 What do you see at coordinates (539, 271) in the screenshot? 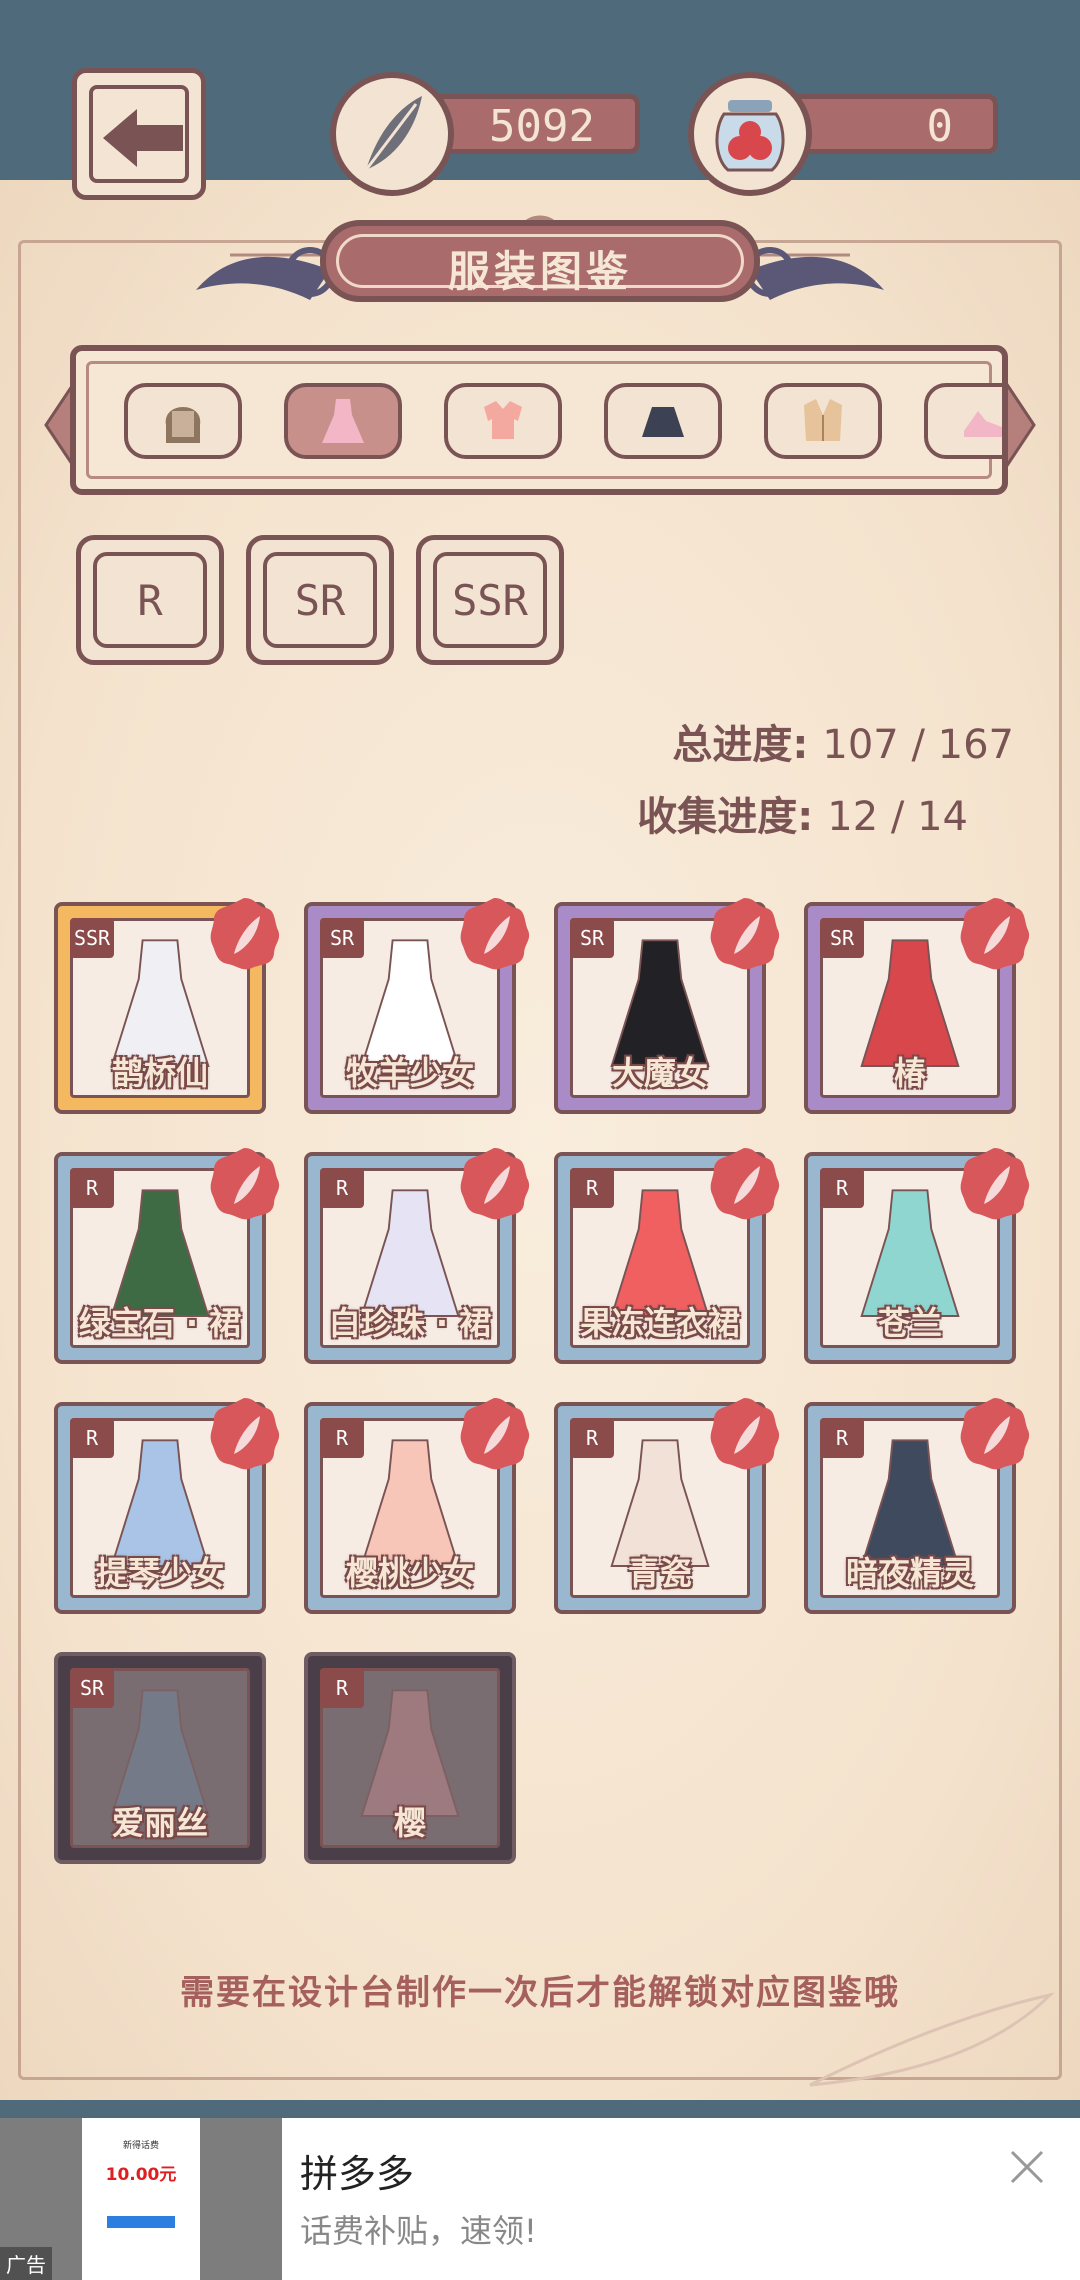
I see `page-title: 服装图鉴` at bounding box center [539, 271].